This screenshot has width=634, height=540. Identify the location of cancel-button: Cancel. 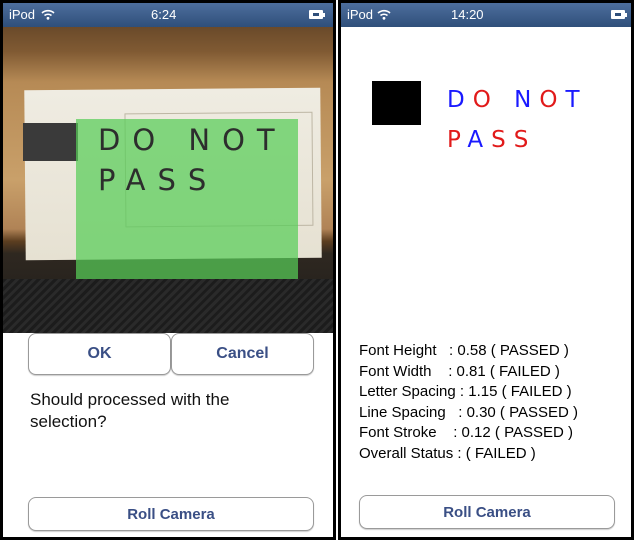
(242, 354).